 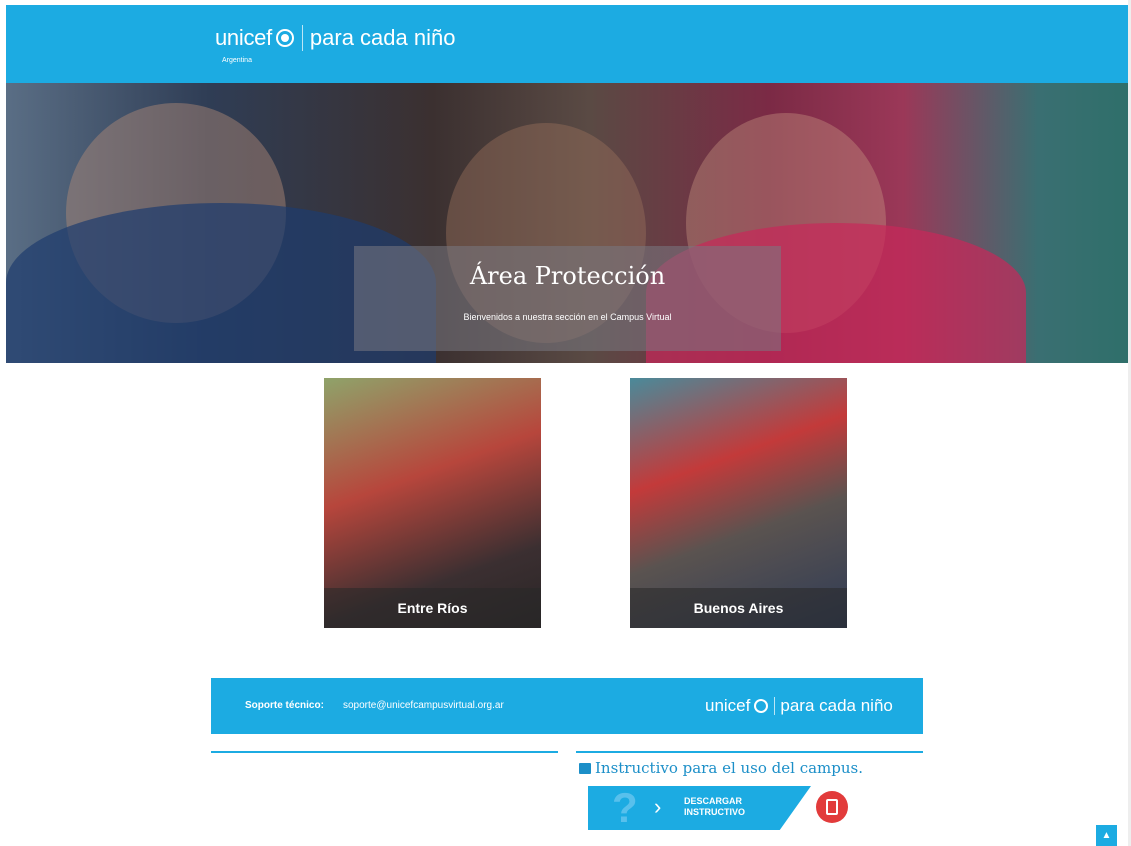 I want to click on instructivo-title: Instructivo para el uso del campus., so click(x=729, y=768).